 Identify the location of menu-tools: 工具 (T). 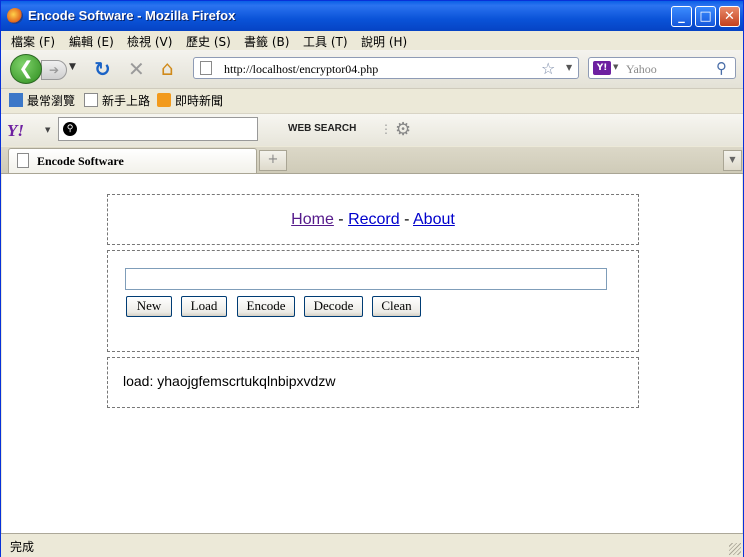
(325, 41).